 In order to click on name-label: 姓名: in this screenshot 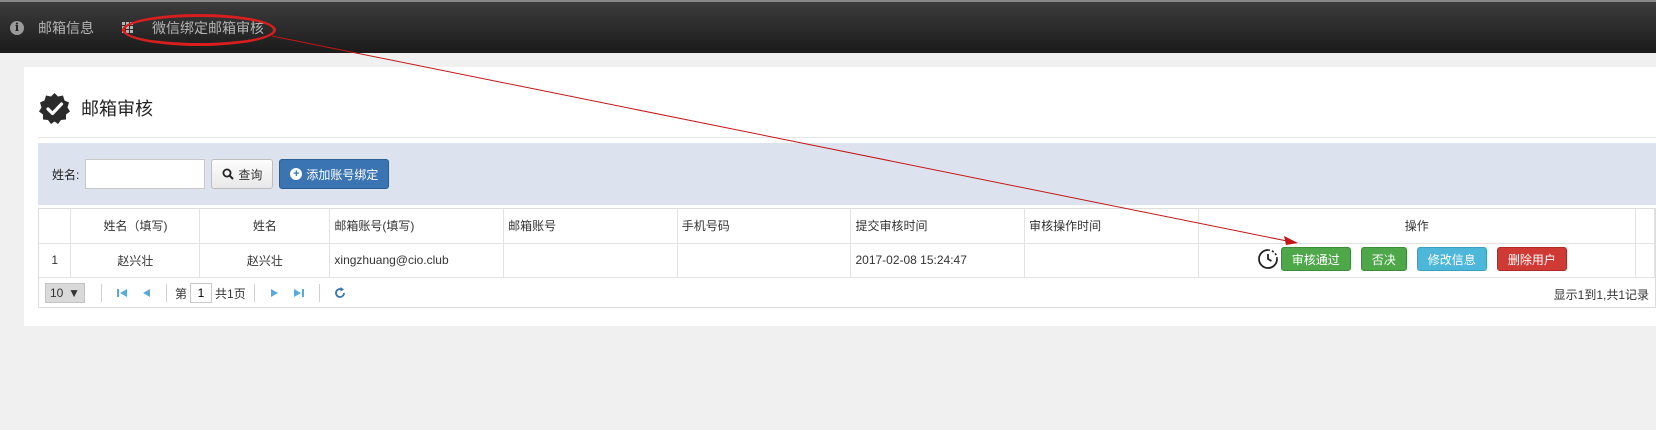, I will do `click(66, 174)`.